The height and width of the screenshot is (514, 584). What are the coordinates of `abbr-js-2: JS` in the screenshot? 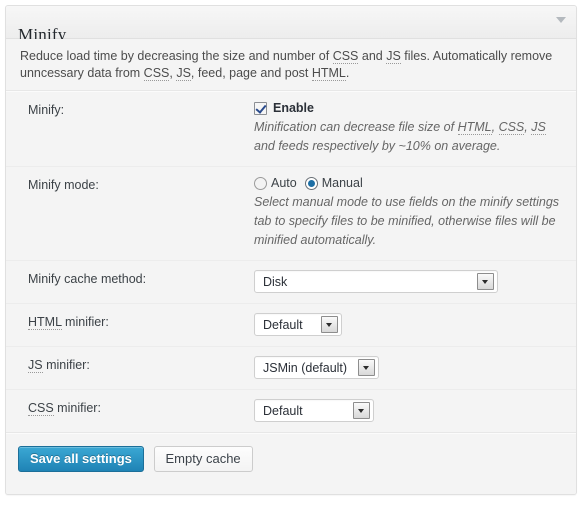 It's located at (183, 73).